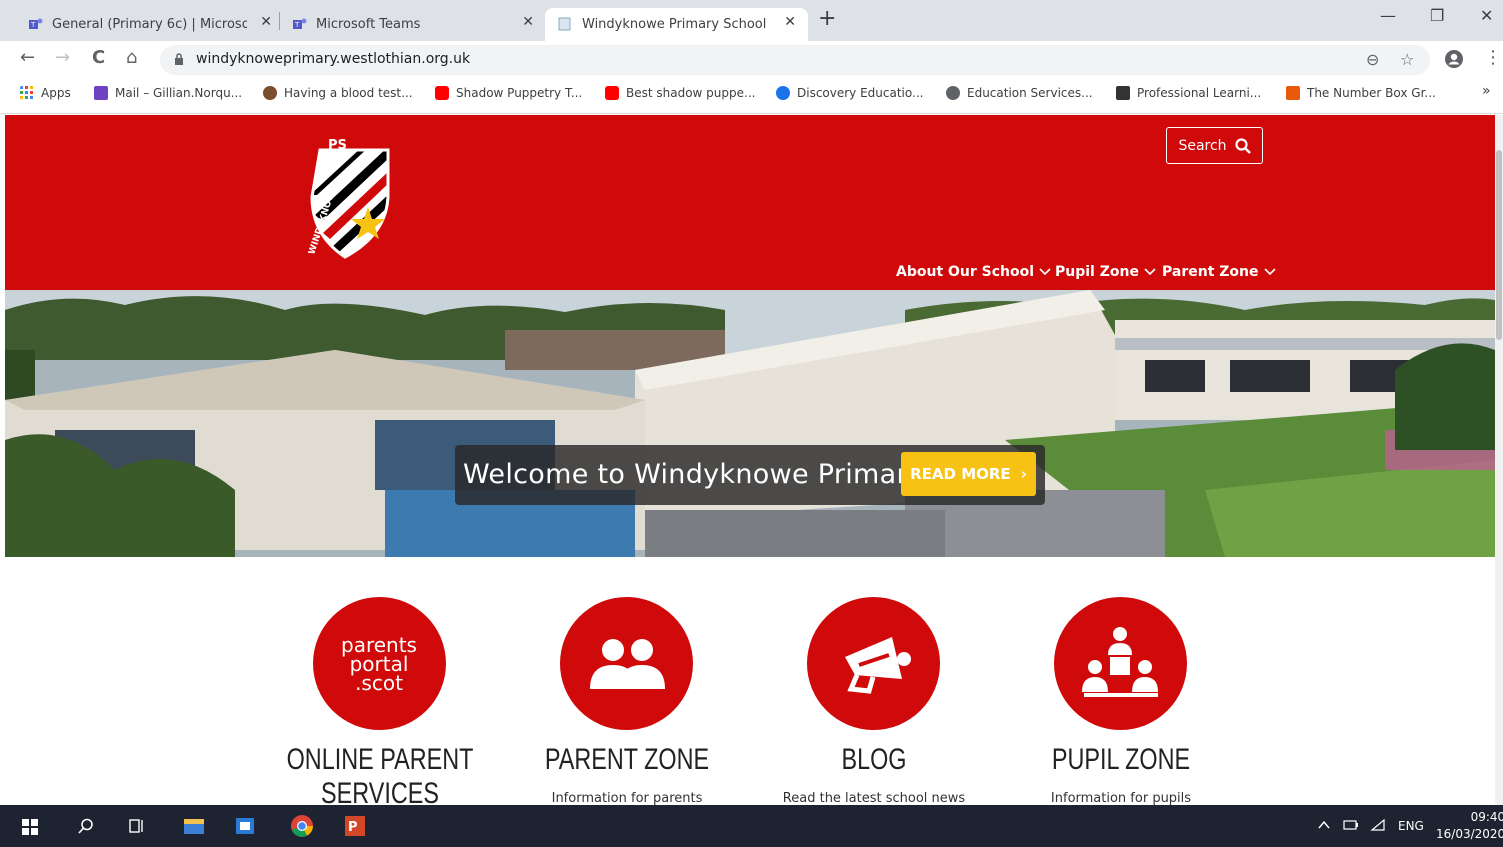  Describe the element at coordinates (1121, 760) in the screenshot. I see `pupil-zone-title: PUPIL ZONE` at that location.